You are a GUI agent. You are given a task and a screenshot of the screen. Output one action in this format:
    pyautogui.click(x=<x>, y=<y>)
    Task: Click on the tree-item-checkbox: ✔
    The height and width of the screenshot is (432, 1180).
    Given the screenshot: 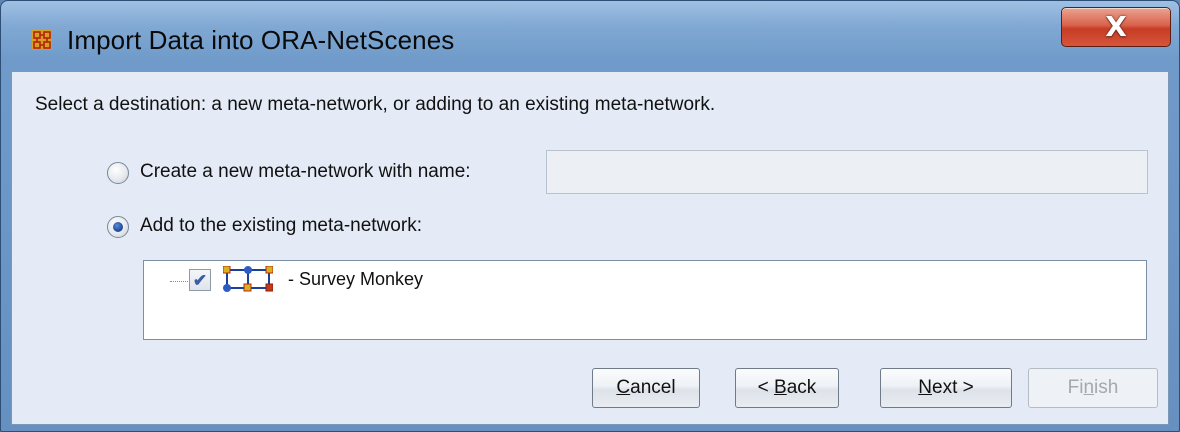 What is the action you would take?
    pyautogui.click(x=200, y=280)
    